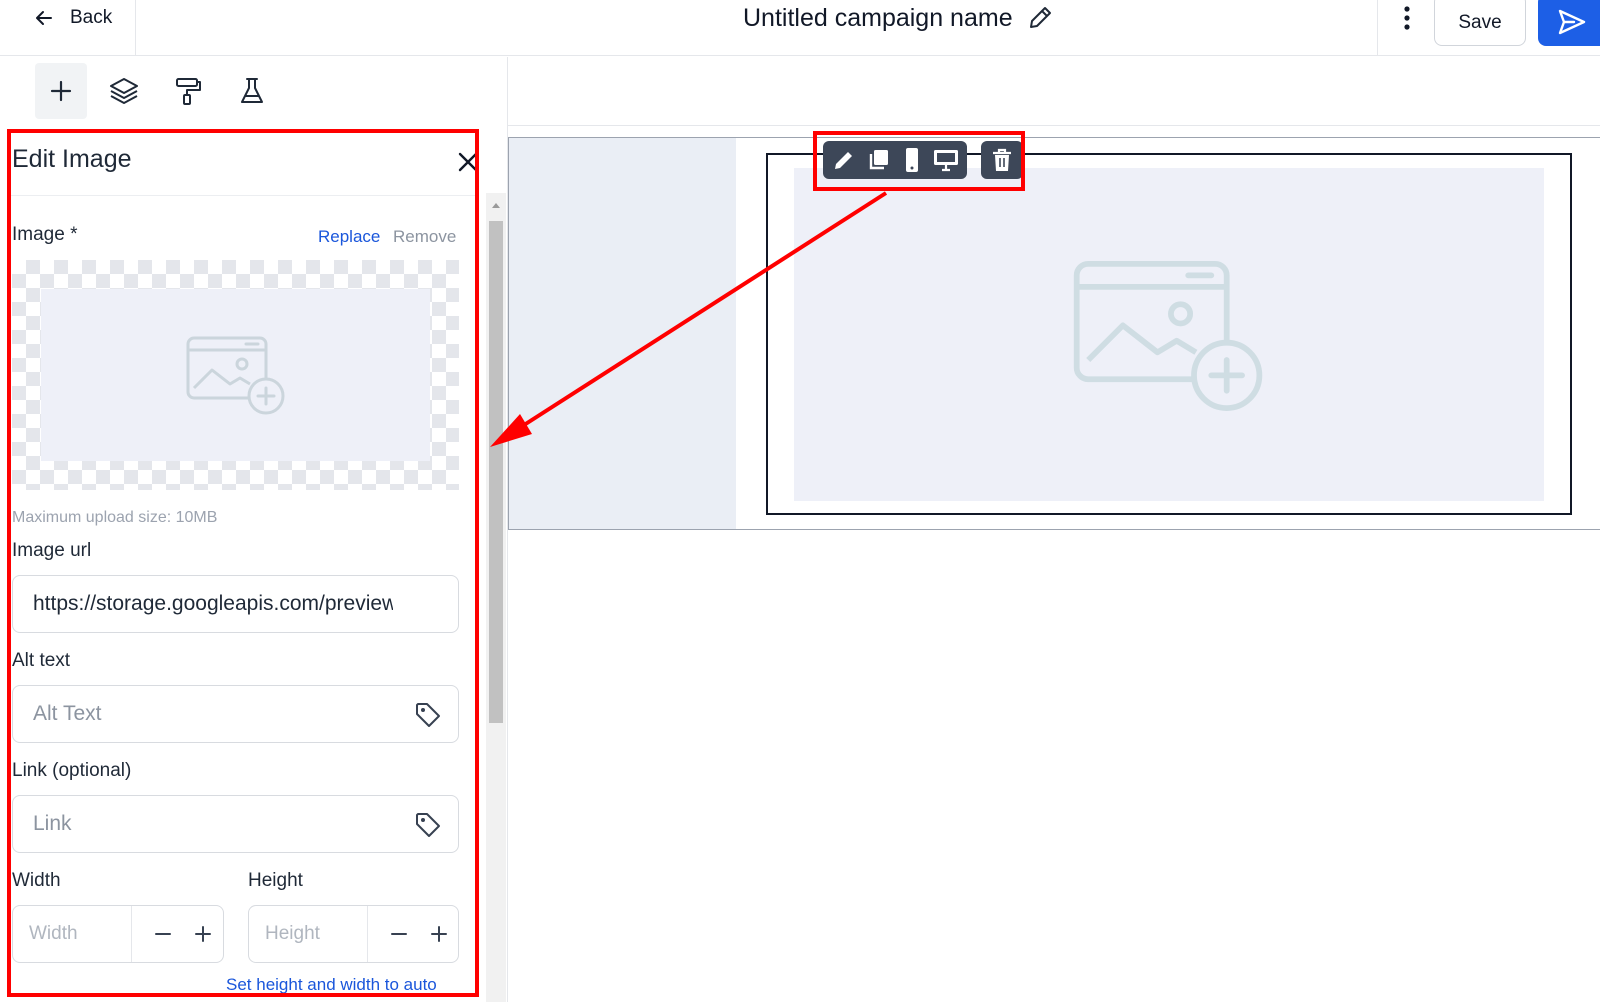 Image resolution: width=1600 pixels, height=1002 pixels. I want to click on pencil-outline-icon, so click(1040, 18).